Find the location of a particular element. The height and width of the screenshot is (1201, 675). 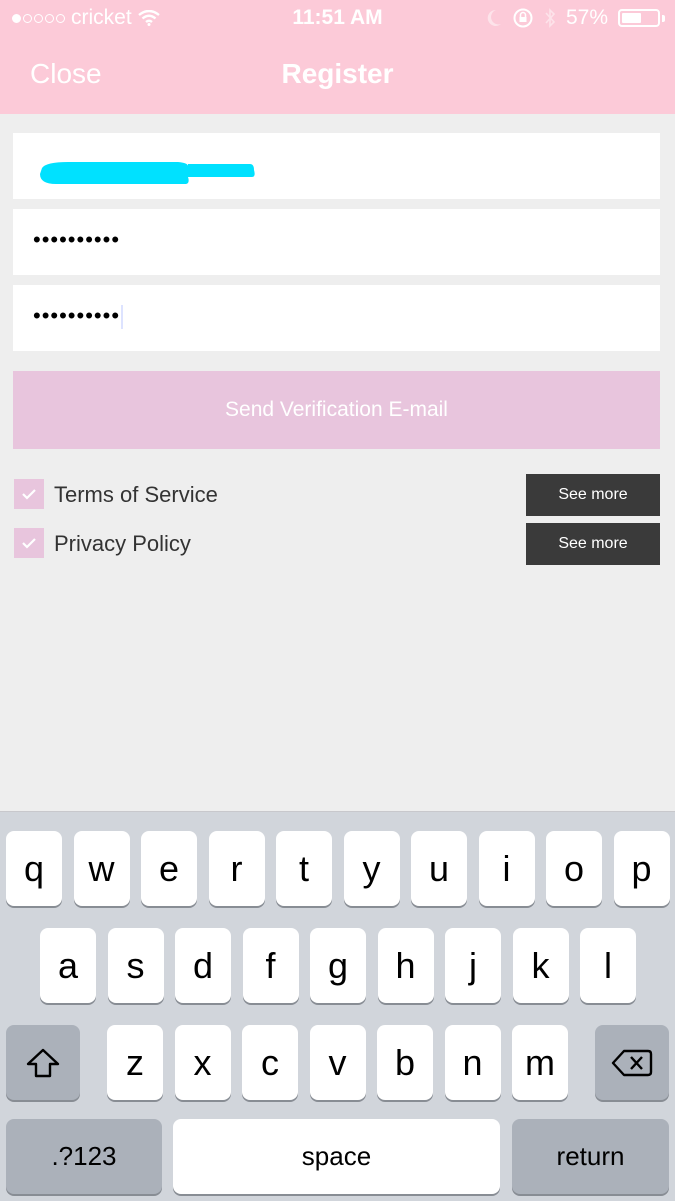

password-value: •••••••••• is located at coordinates (77, 239).